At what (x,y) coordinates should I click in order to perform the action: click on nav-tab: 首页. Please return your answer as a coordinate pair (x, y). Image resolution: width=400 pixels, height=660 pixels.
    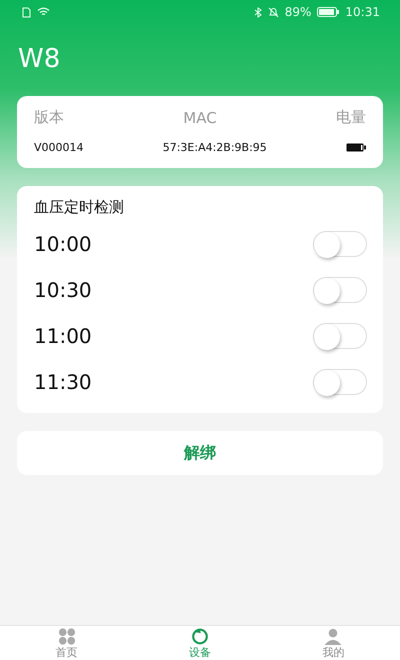
    Looking at the image, I should click on (67, 643).